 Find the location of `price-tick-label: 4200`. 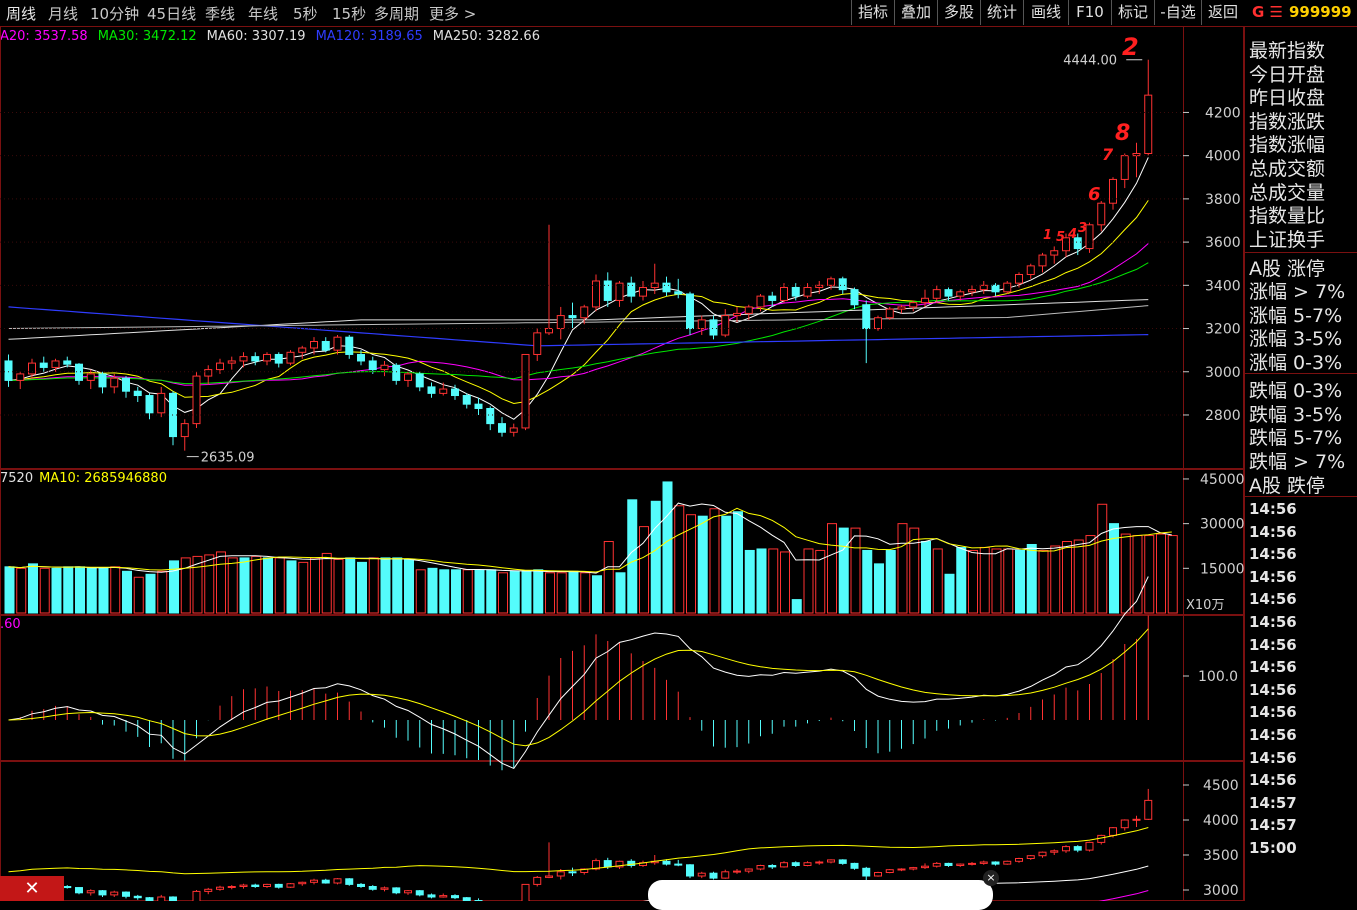

price-tick-label: 4200 is located at coordinates (1223, 113).